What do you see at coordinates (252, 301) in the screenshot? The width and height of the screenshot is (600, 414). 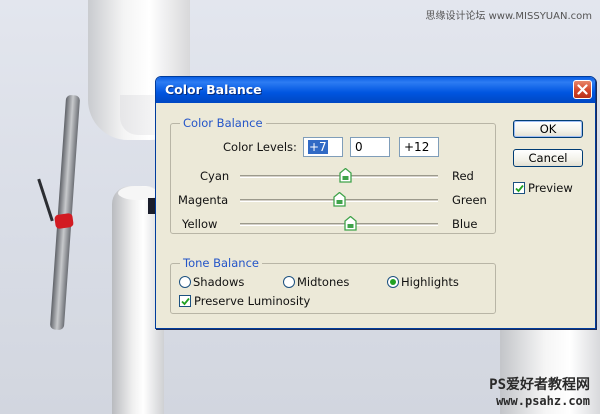 I see `preserve-luminosity-label: Preserve Luminosity` at bounding box center [252, 301].